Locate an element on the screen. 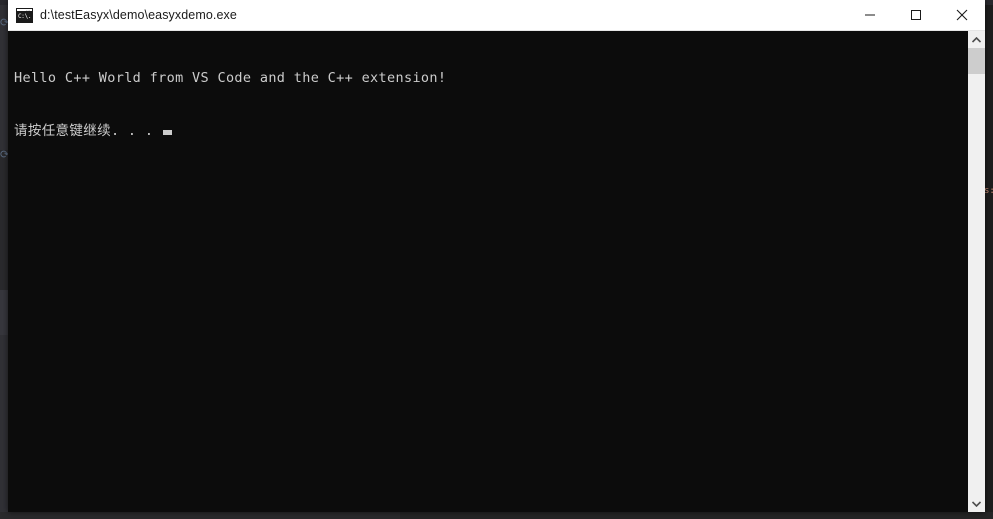  console-app-icon: ··· C:\. is located at coordinates (24, 15).